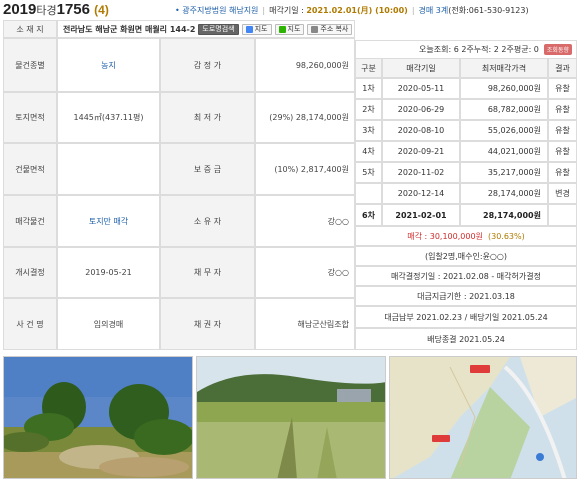 This screenshot has height=479, width=580. I want to click on history-header: 구분, so click(368, 68).